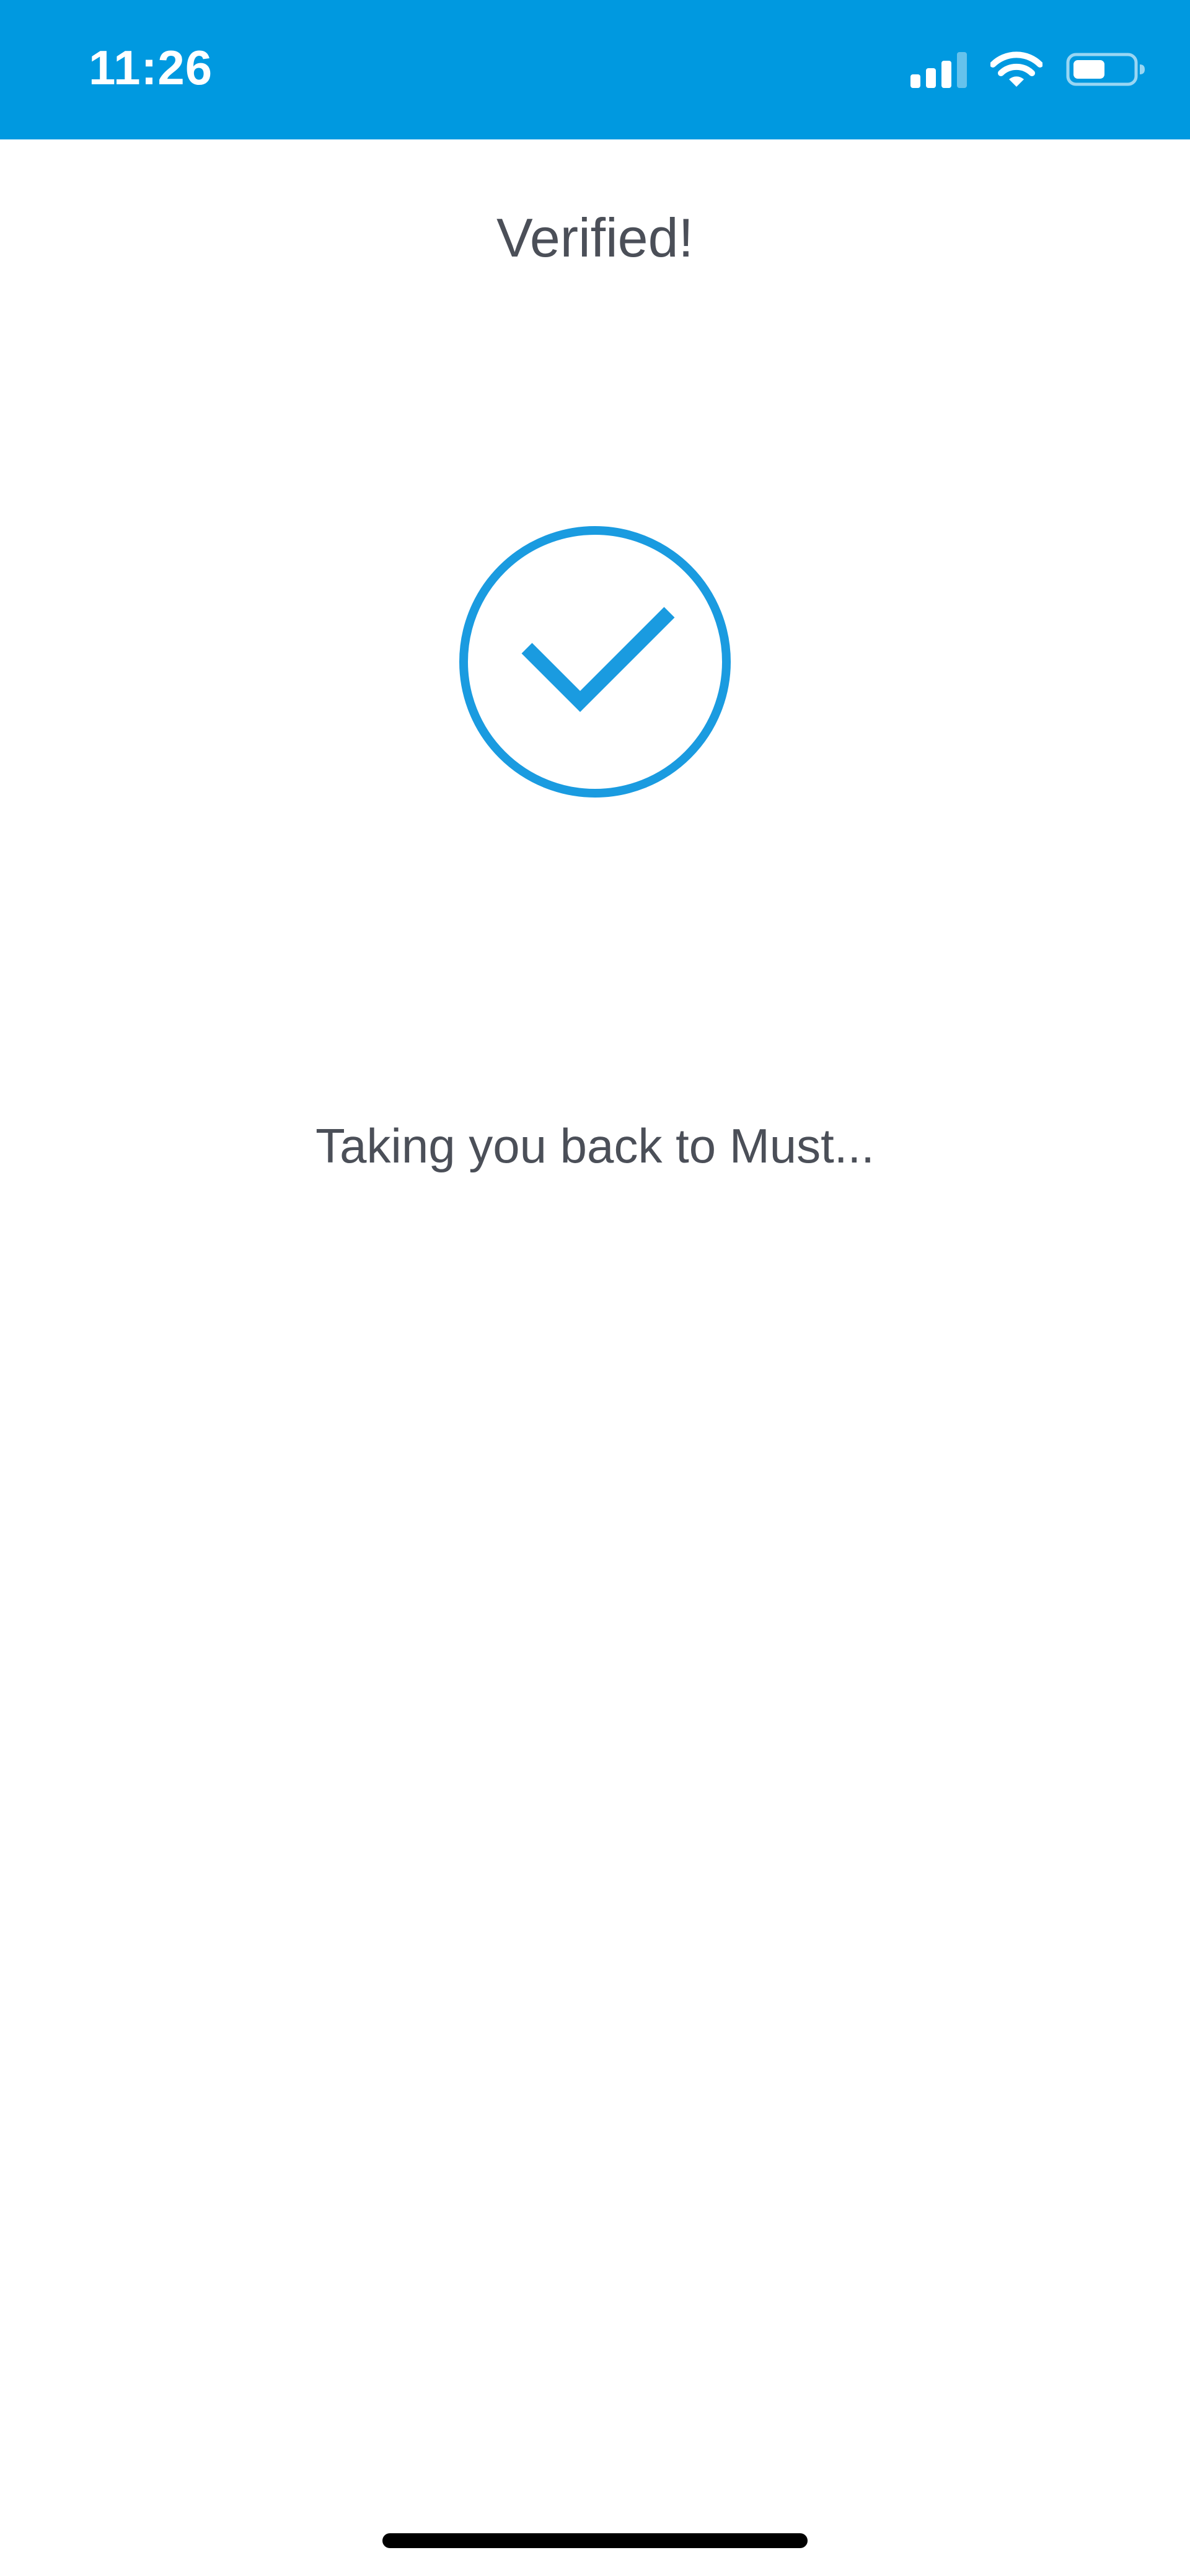 This screenshot has height=2576, width=1190. What do you see at coordinates (595, 70) in the screenshot?
I see `status-bar: 11:26` at bounding box center [595, 70].